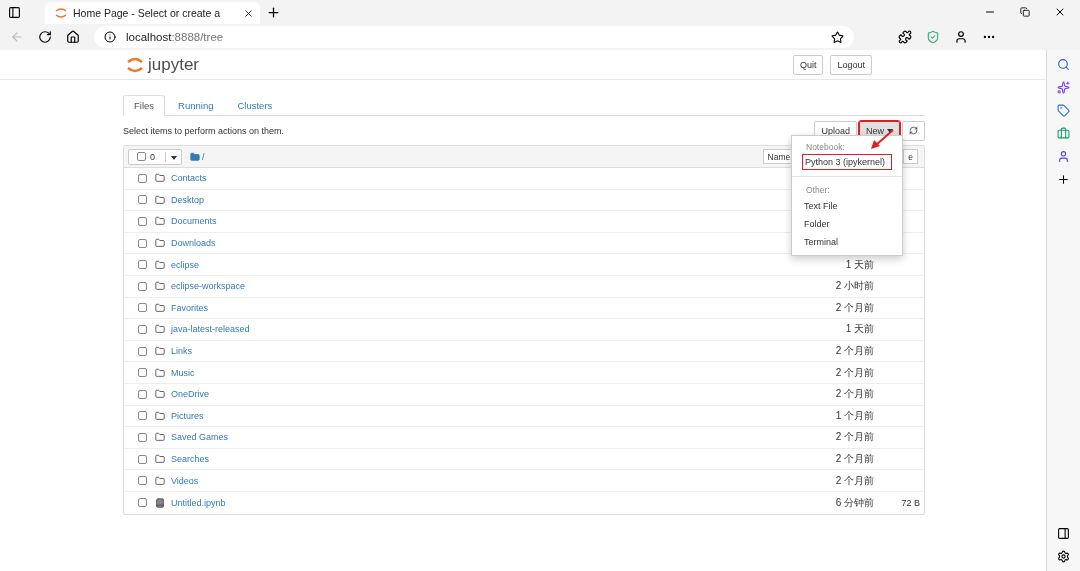 The width and height of the screenshot is (1080, 571). What do you see at coordinates (144, 105) in the screenshot?
I see `tab: Files` at bounding box center [144, 105].